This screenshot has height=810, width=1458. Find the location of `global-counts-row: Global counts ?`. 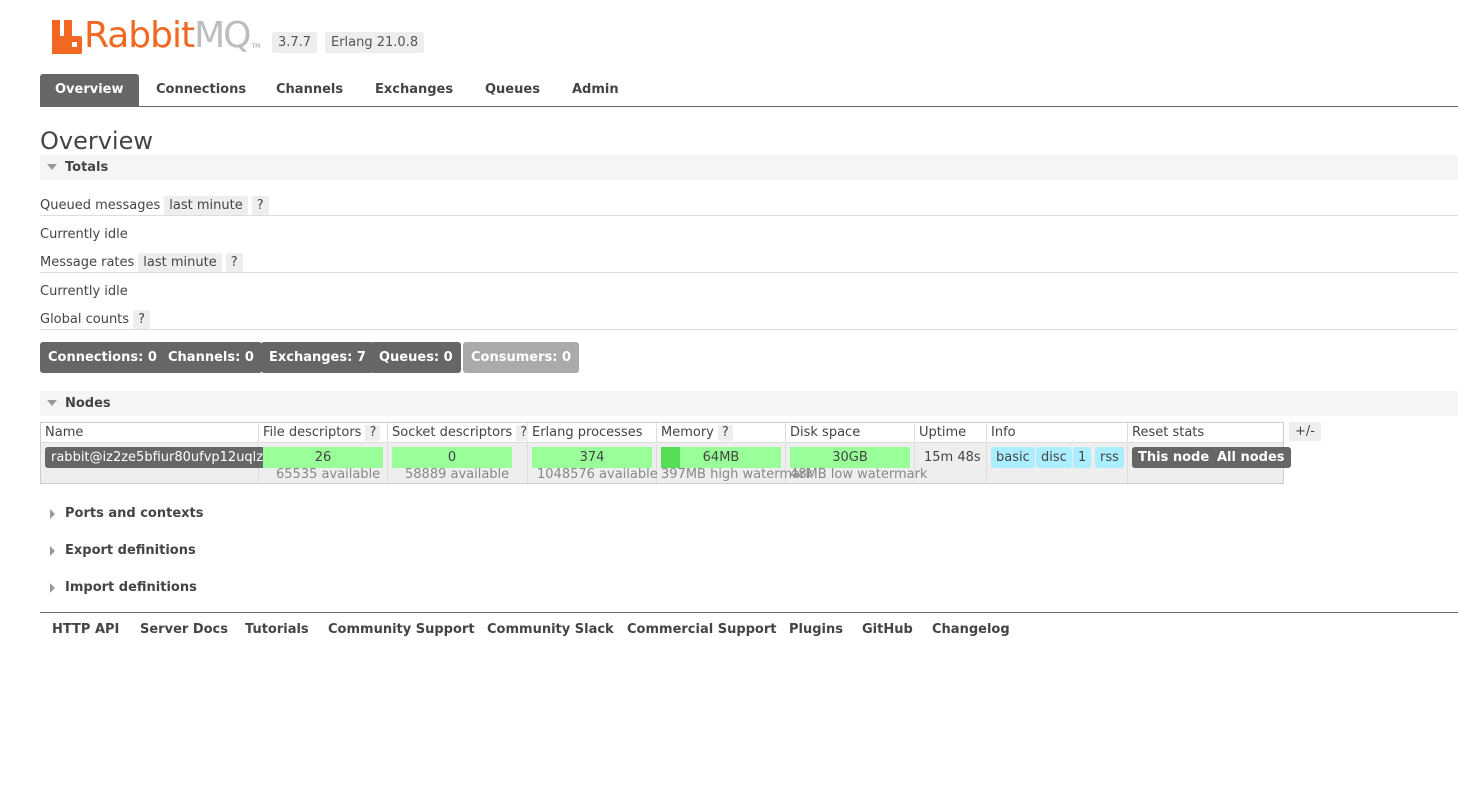

global-counts-row: Global counts ? is located at coordinates (95, 319).